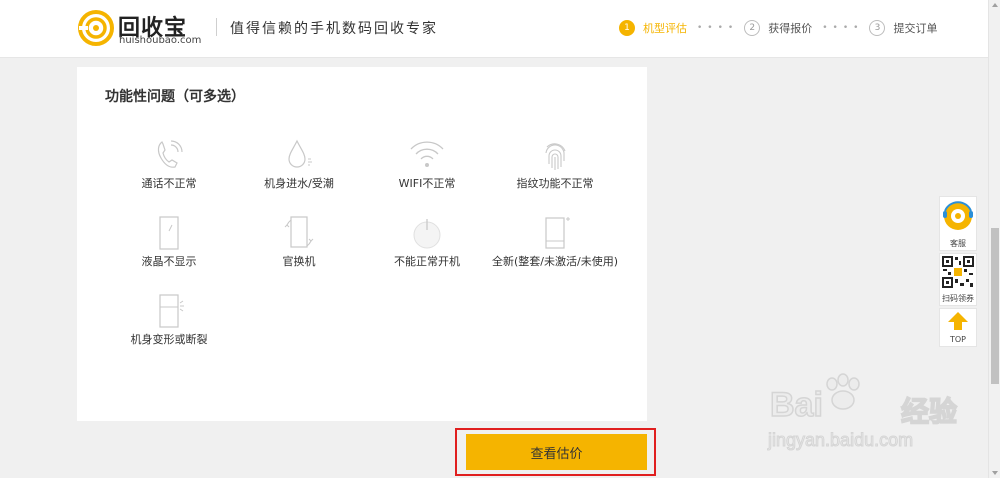 This screenshot has width=1000, height=478. What do you see at coordinates (216, 27) in the screenshot?
I see `header-divider` at bounding box center [216, 27].